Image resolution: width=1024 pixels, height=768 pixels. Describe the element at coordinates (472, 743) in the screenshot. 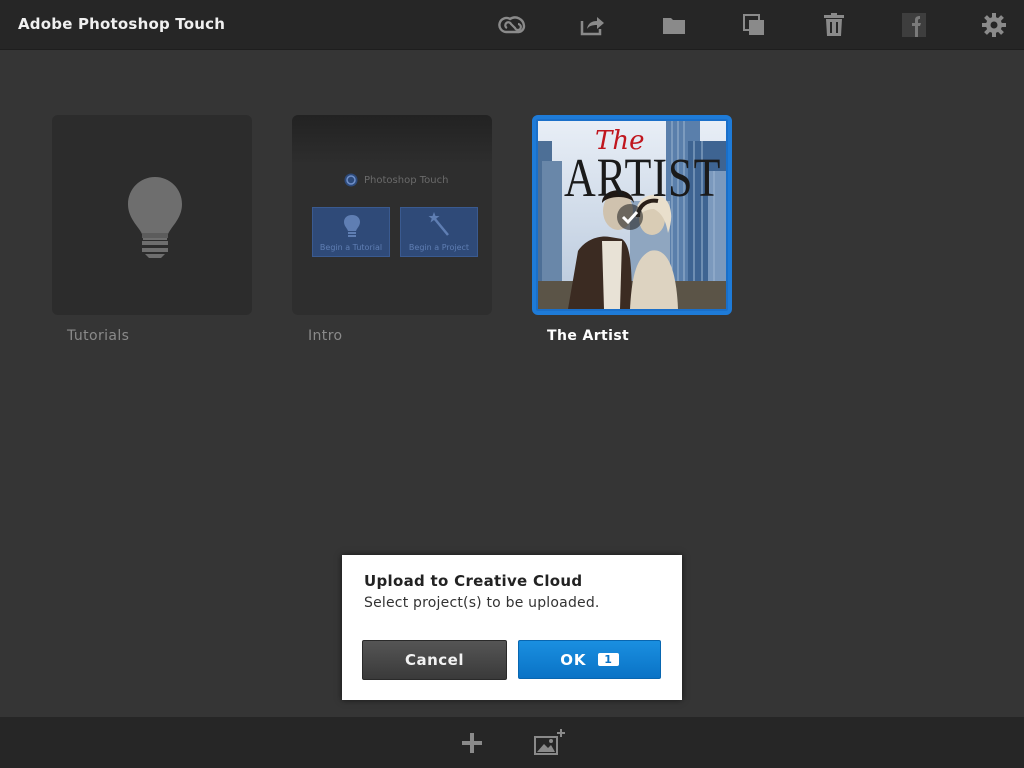

I see `add-icon` at that location.